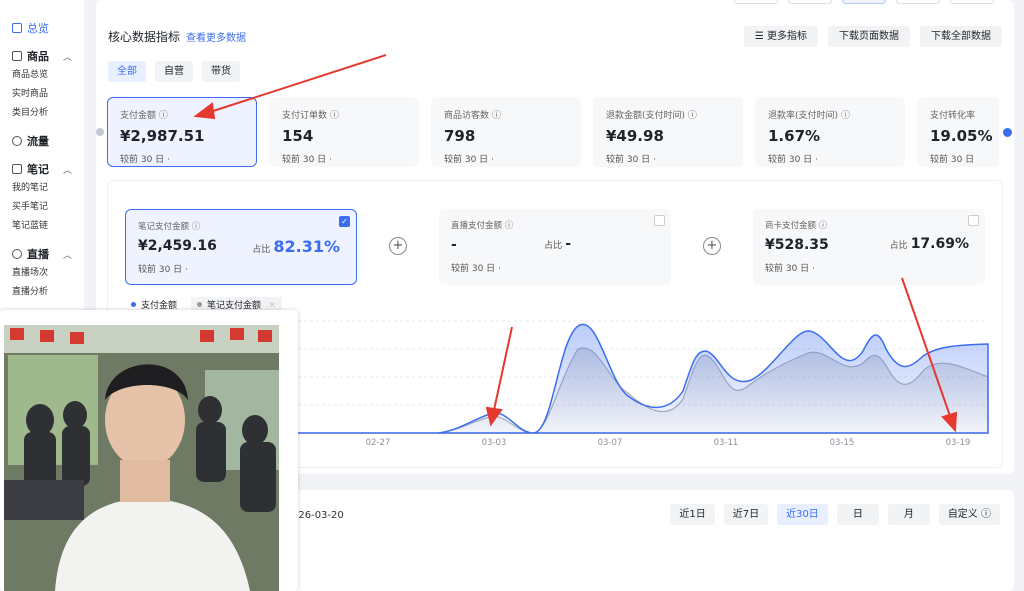  I want to click on play-icon, so click(17, 254).